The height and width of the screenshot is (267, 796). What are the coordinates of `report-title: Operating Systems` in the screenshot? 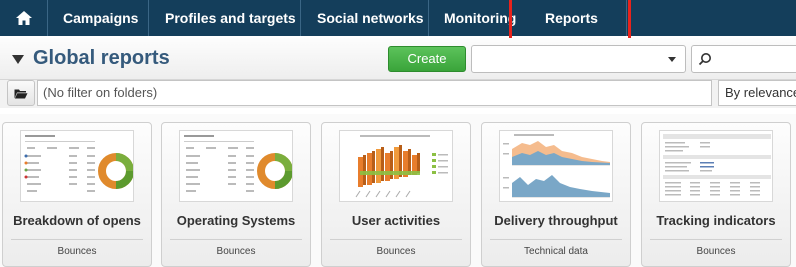 It's located at (236, 220).